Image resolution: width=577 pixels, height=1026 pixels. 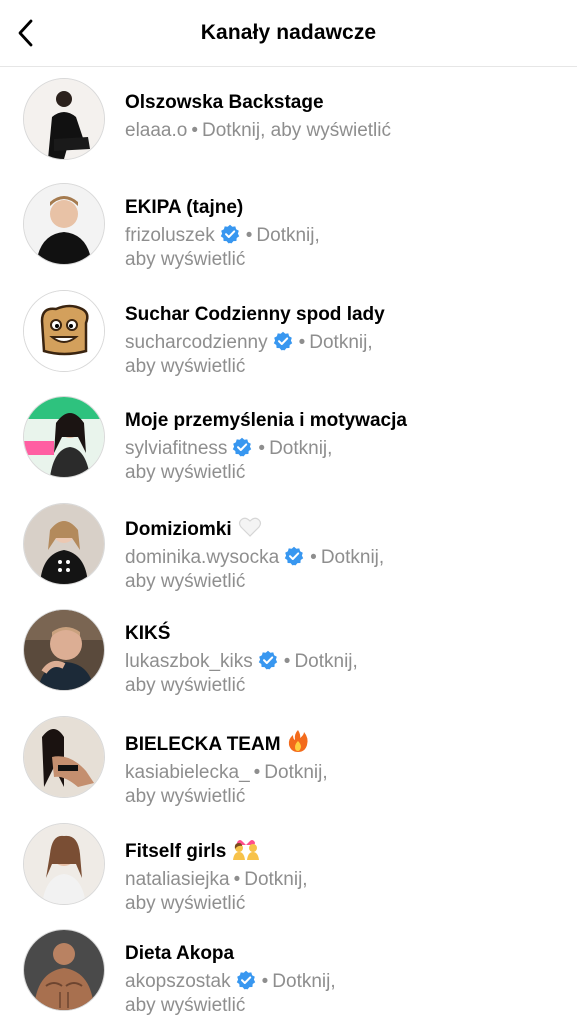 I want to click on page-title: Kanały nadawcze, so click(x=288, y=32).